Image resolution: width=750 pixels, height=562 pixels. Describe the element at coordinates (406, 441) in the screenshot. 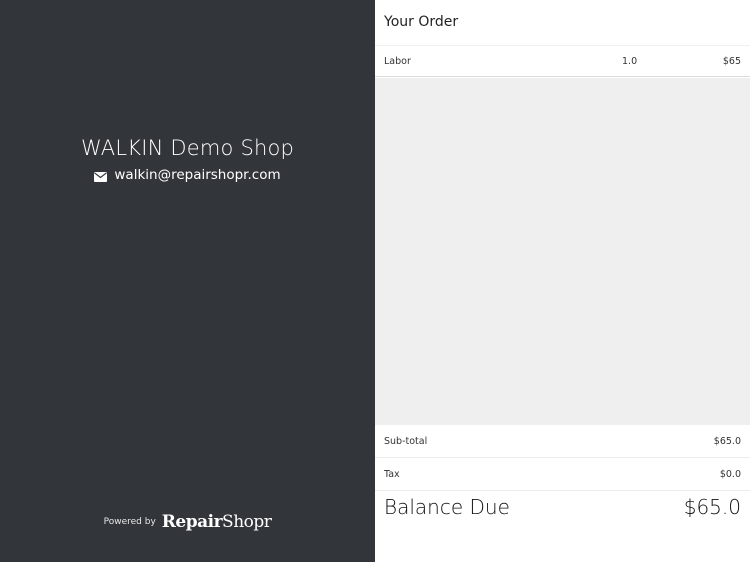

I see `subtotal-label: Sub-total` at that location.